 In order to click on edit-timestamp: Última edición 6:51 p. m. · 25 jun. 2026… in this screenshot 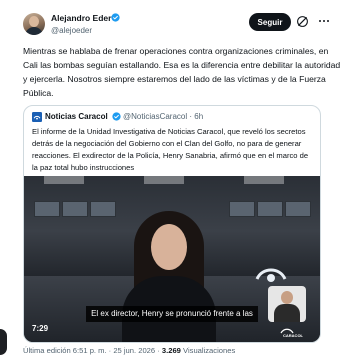, I will do `click(91, 350)`.